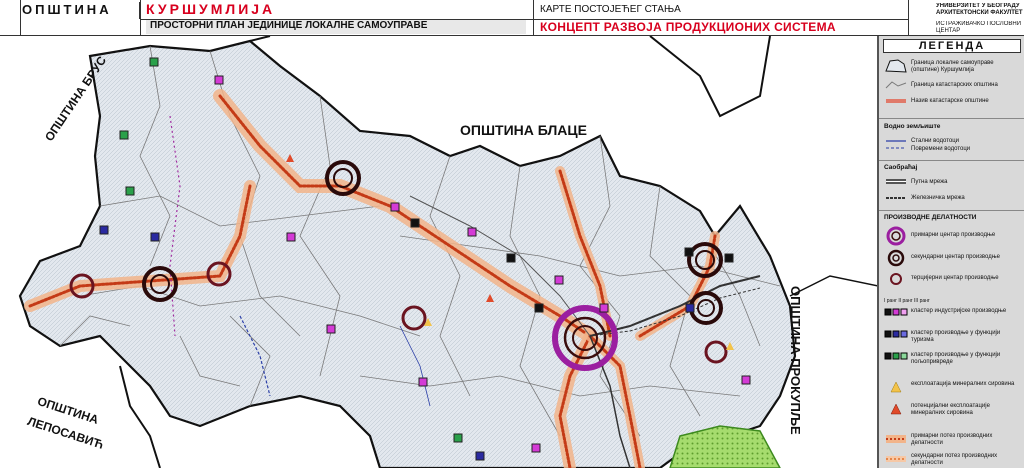  Describe the element at coordinates (938, 198) in the screenshot. I see `legend-text: Железничка мрежа` at that location.